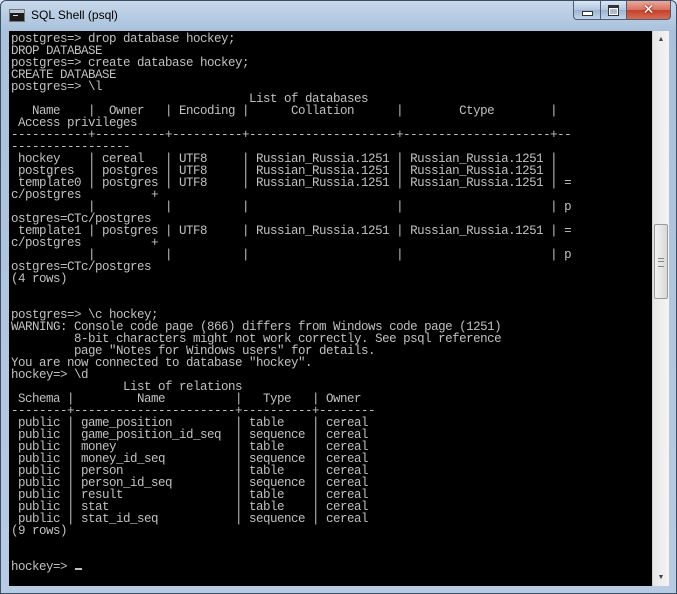 The width and height of the screenshot is (677, 594). I want to click on scroll-down-button: ▼, so click(661, 577).